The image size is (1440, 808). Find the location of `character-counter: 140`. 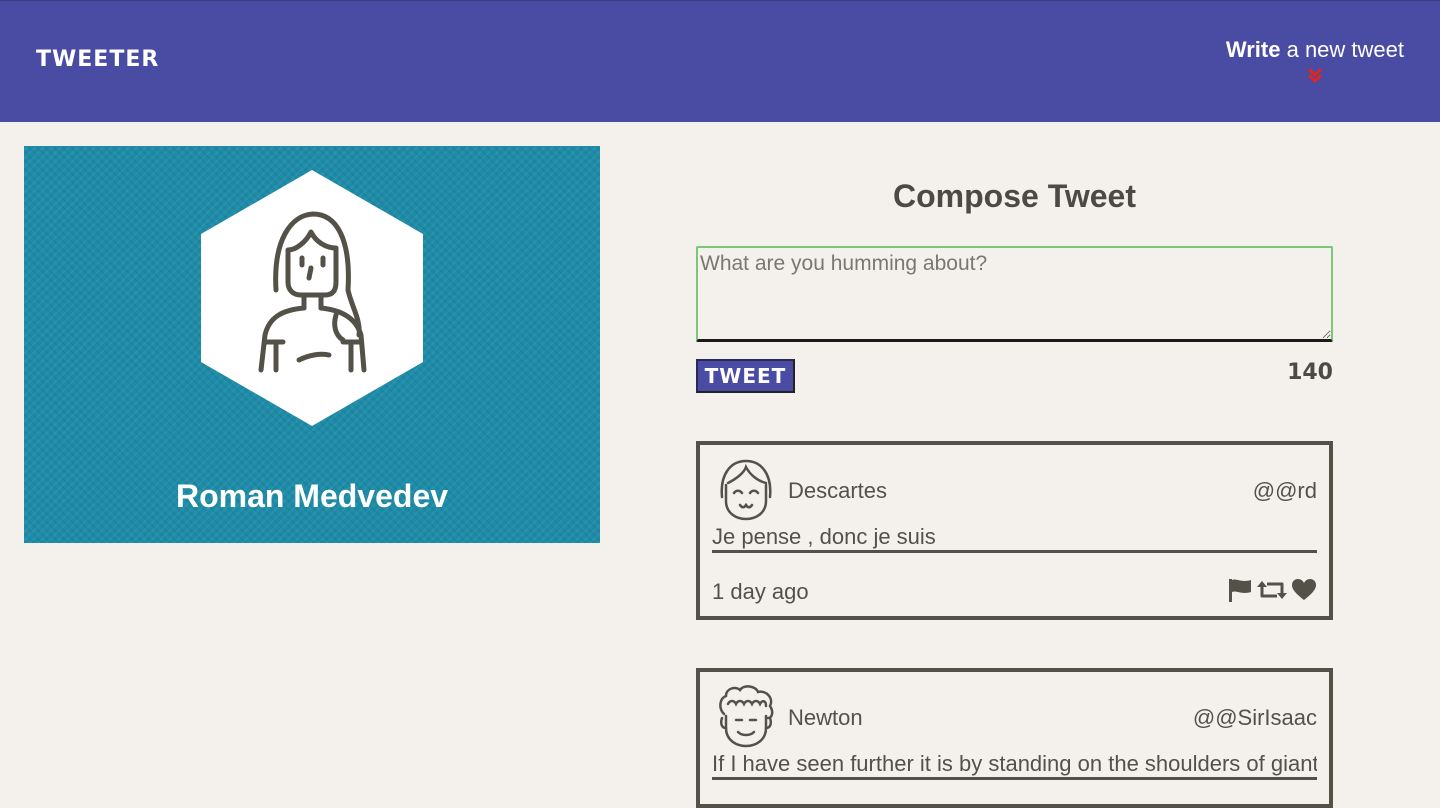

character-counter: 140 is located at coordinates (1310, 372).